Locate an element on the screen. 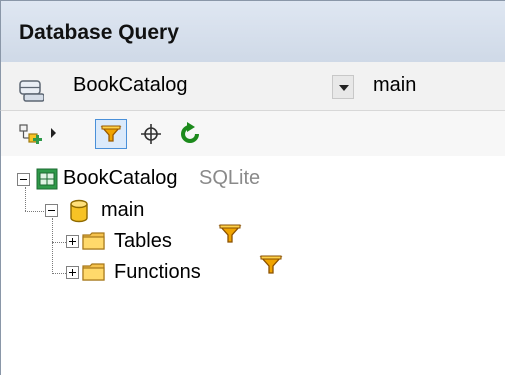 This screenshot has width=505, height=375. datasource-dropdown-button is located at coordinates (343, 87).